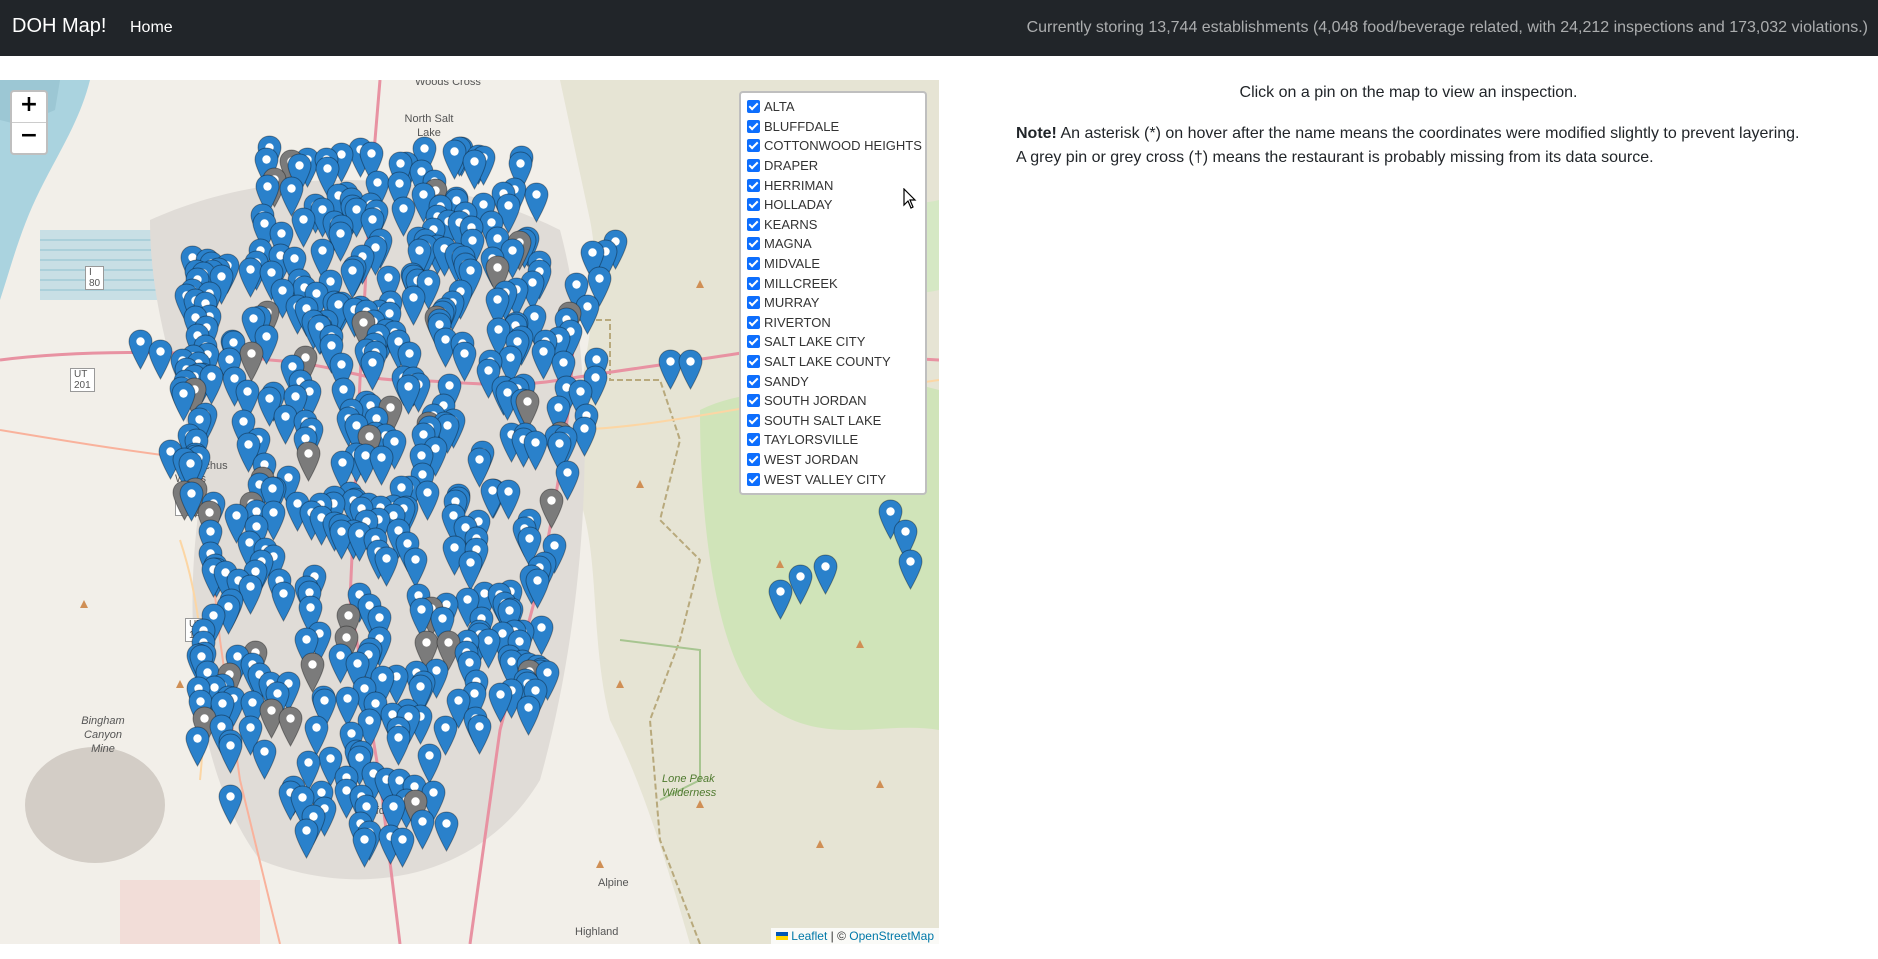  What do you see at coordinates (782, 936) in the screenshot?
I see `ukraine-flag-icon` at bounding box center [782, 936].